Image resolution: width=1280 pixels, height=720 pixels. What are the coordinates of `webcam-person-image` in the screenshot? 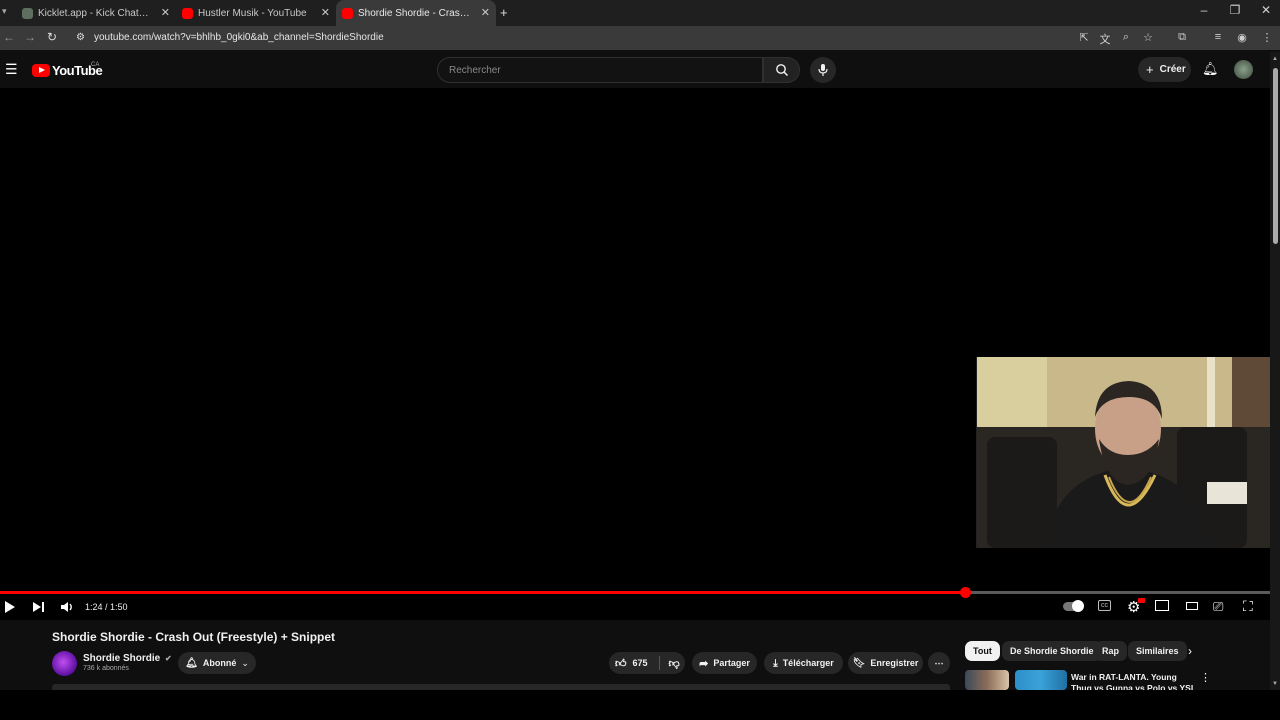 It's located at (1128, 452).